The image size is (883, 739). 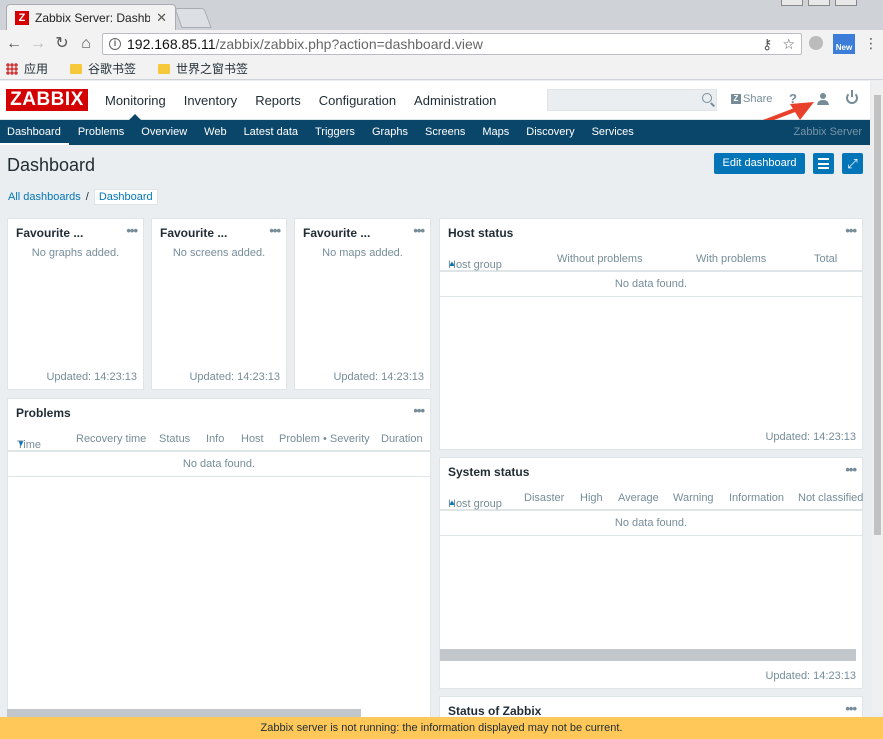 I want to click on column-recovery-time: Recovery time, so click(x=111, y=439).